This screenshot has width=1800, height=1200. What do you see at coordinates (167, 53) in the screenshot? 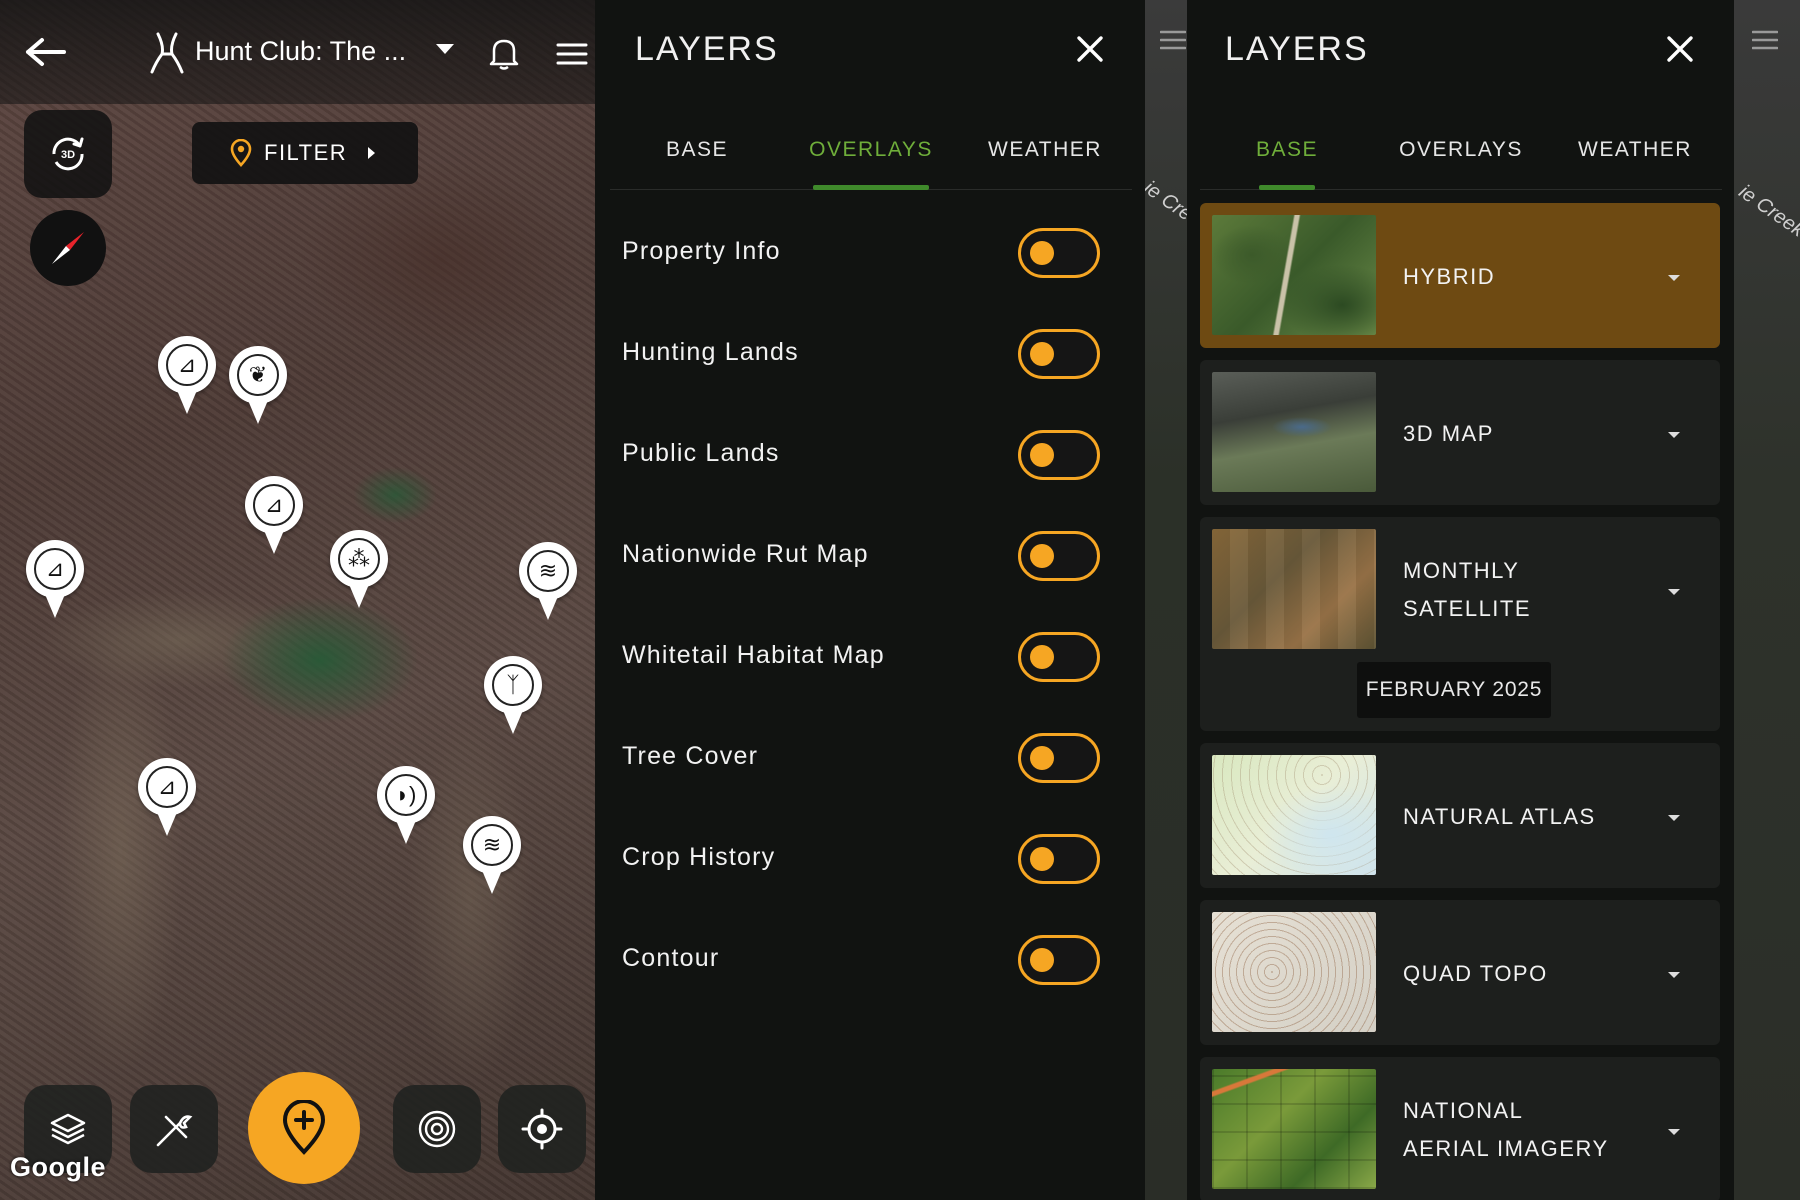
I see `app-logo-icon` at bounding box center [167, 53].